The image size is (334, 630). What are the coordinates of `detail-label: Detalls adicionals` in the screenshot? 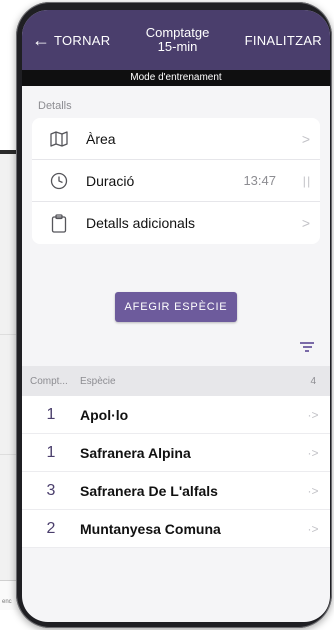 It's located at (140, 223).